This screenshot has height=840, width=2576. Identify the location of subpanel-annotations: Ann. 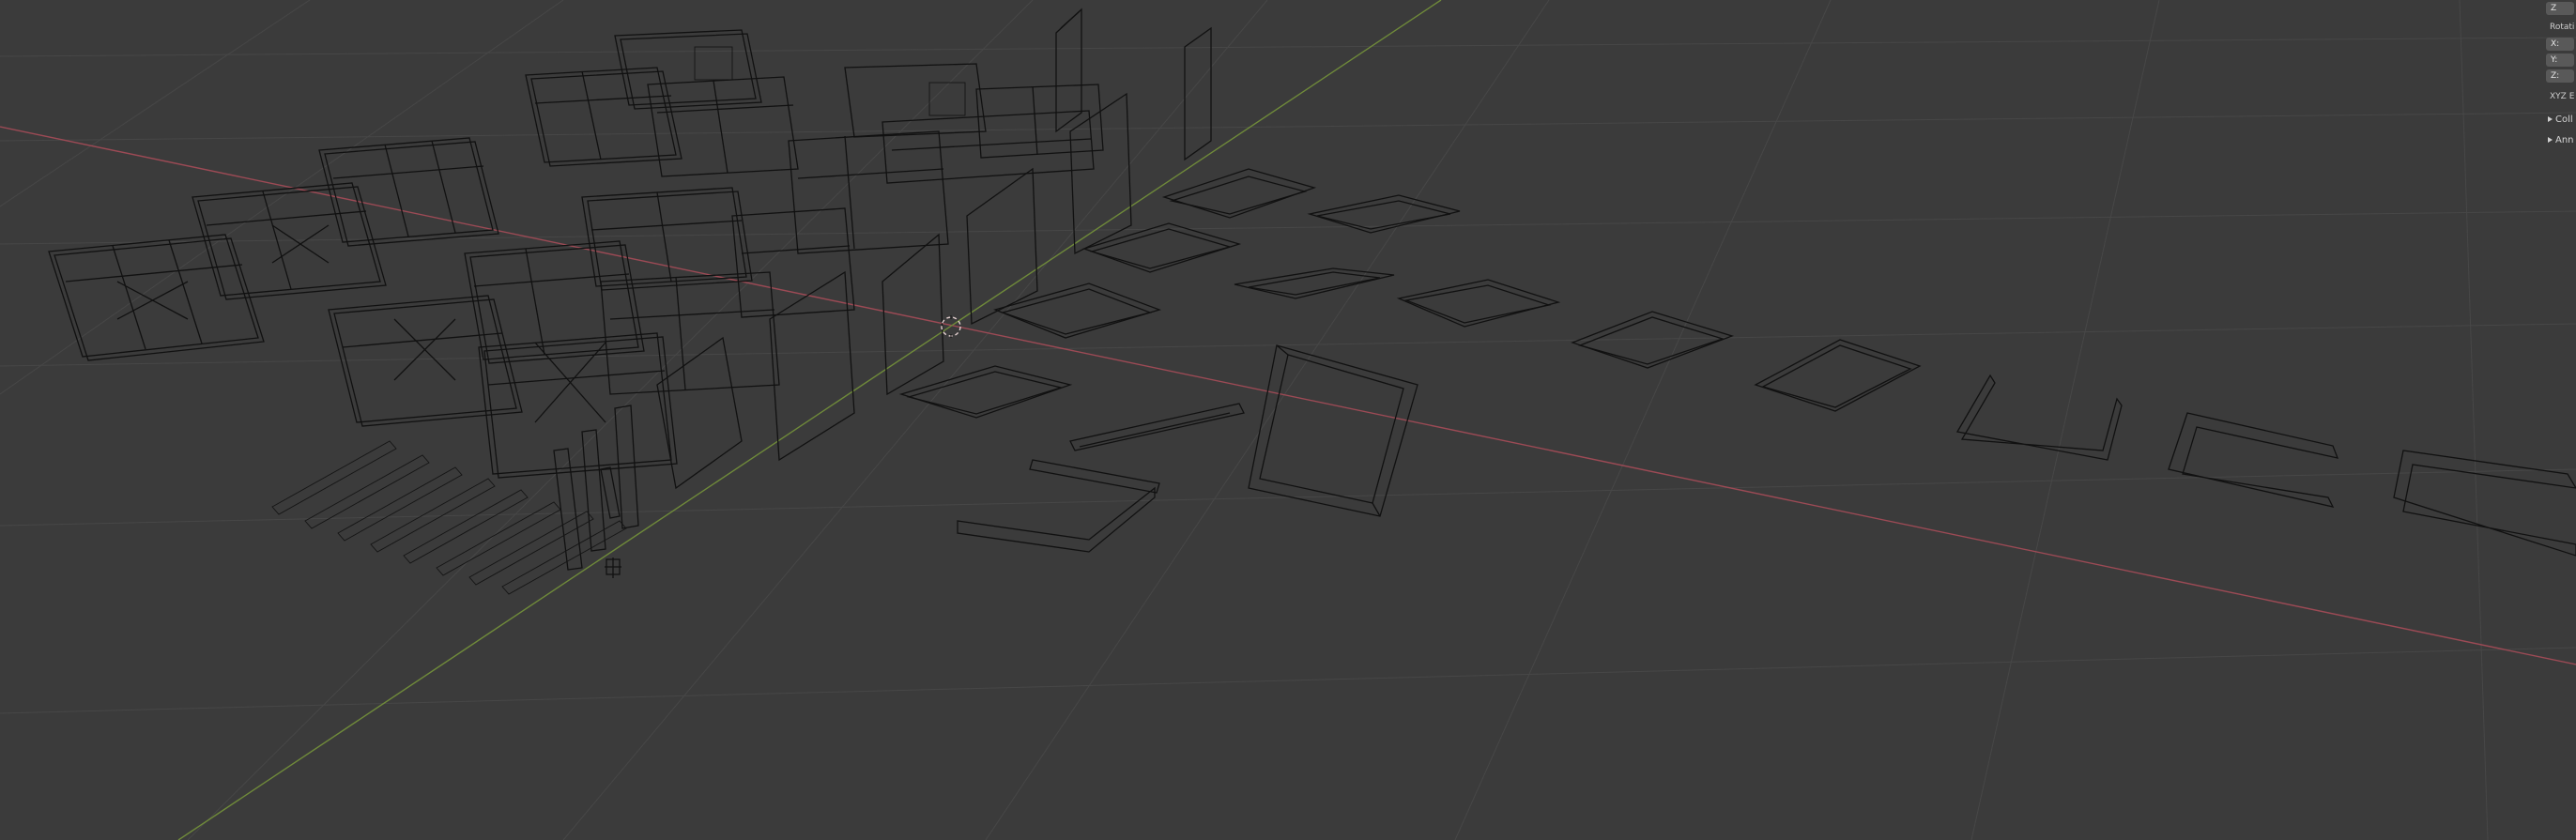
(2562, 140).